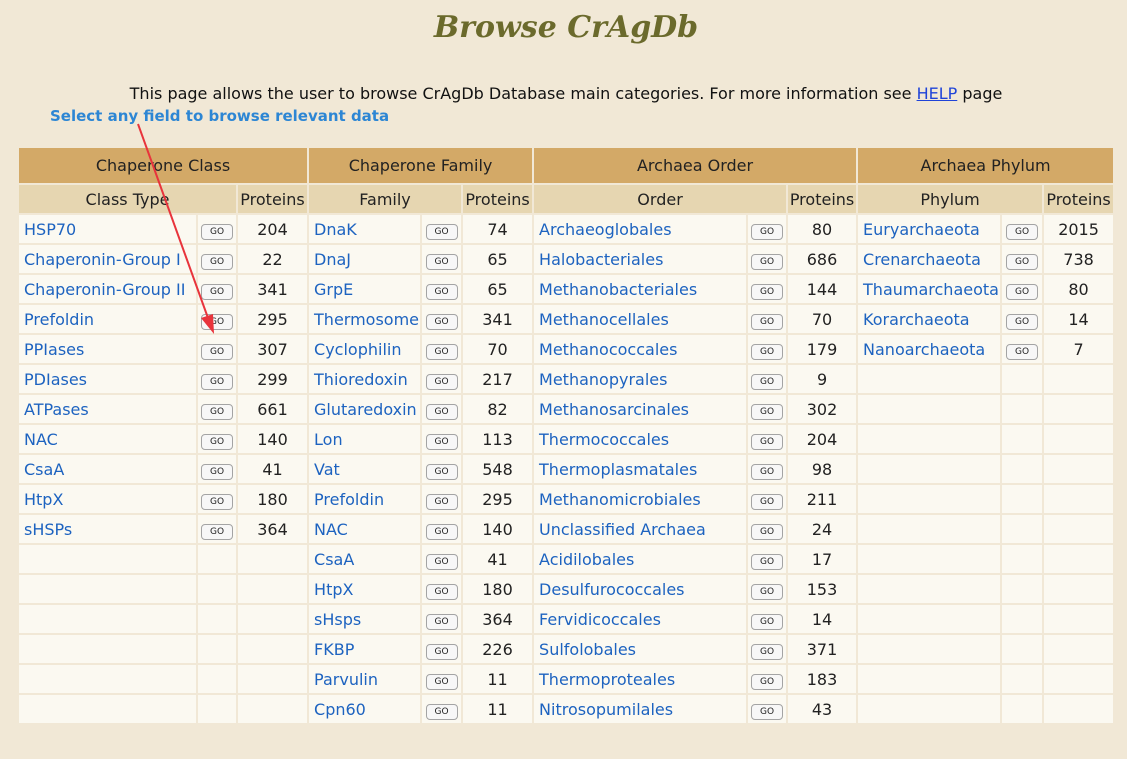  What do you see at coordinates (640, 529) in the screenshot?
I see `order-name-link: Unclassified Archaea` at bounding box center [640, 529].